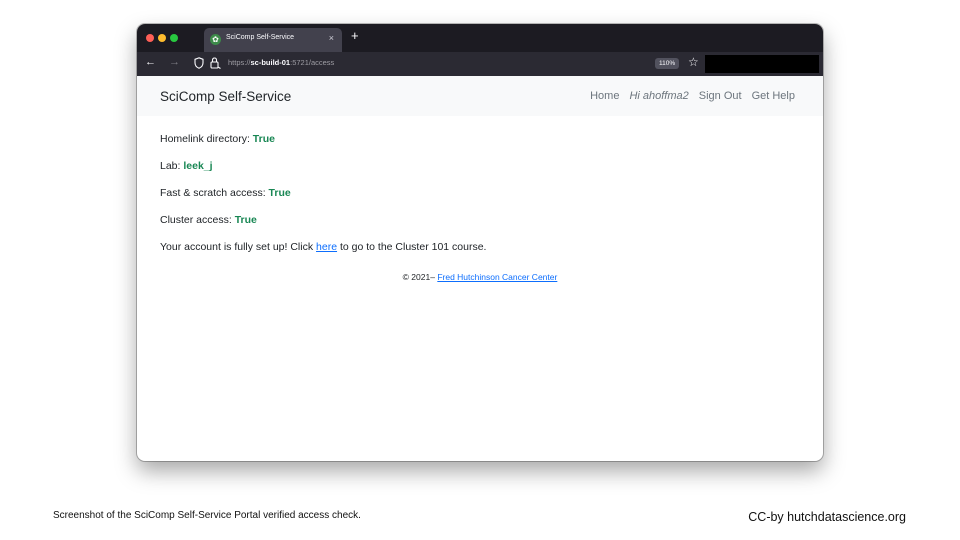  What do you see at coordinates (326, 247) in the screenshot?
I see `cluster-course-link: here` at bounding box center [326, 247].